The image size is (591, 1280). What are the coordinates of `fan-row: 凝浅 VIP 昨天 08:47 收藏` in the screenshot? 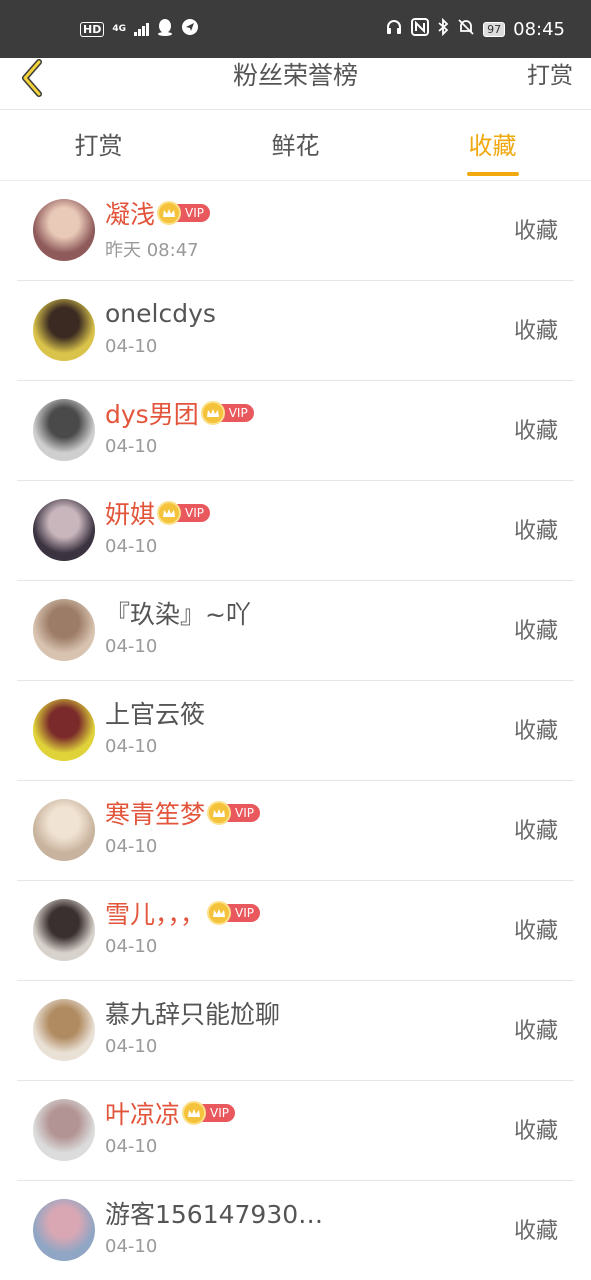 It's located at (295, 231).